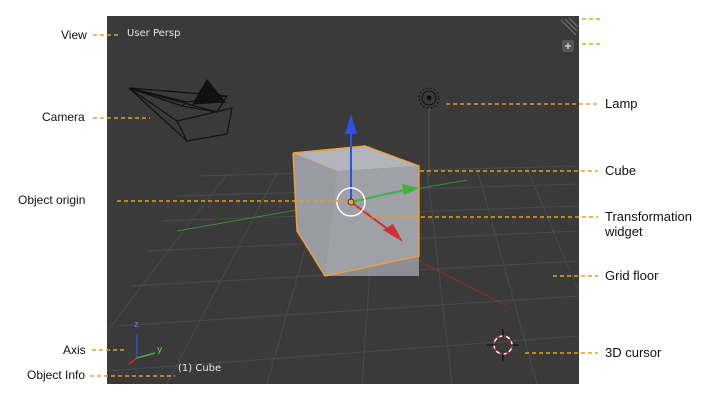  Describe the element at coordinates (632, 275) in the screenshot. I see `callout-grid-floor: Grid floor` at that location.